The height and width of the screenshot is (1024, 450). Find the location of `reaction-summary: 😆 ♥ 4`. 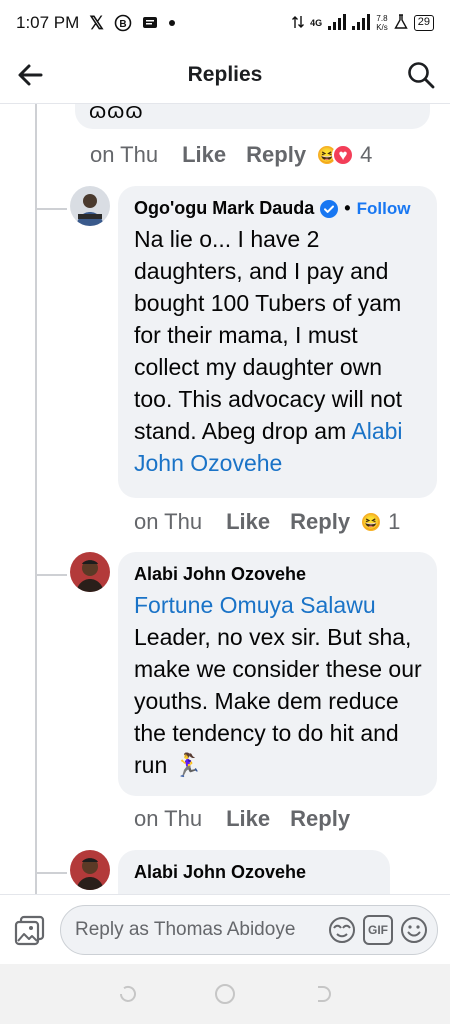

reaction-summary: 😆 ♥ 4 is located at coordinates (344, 155).